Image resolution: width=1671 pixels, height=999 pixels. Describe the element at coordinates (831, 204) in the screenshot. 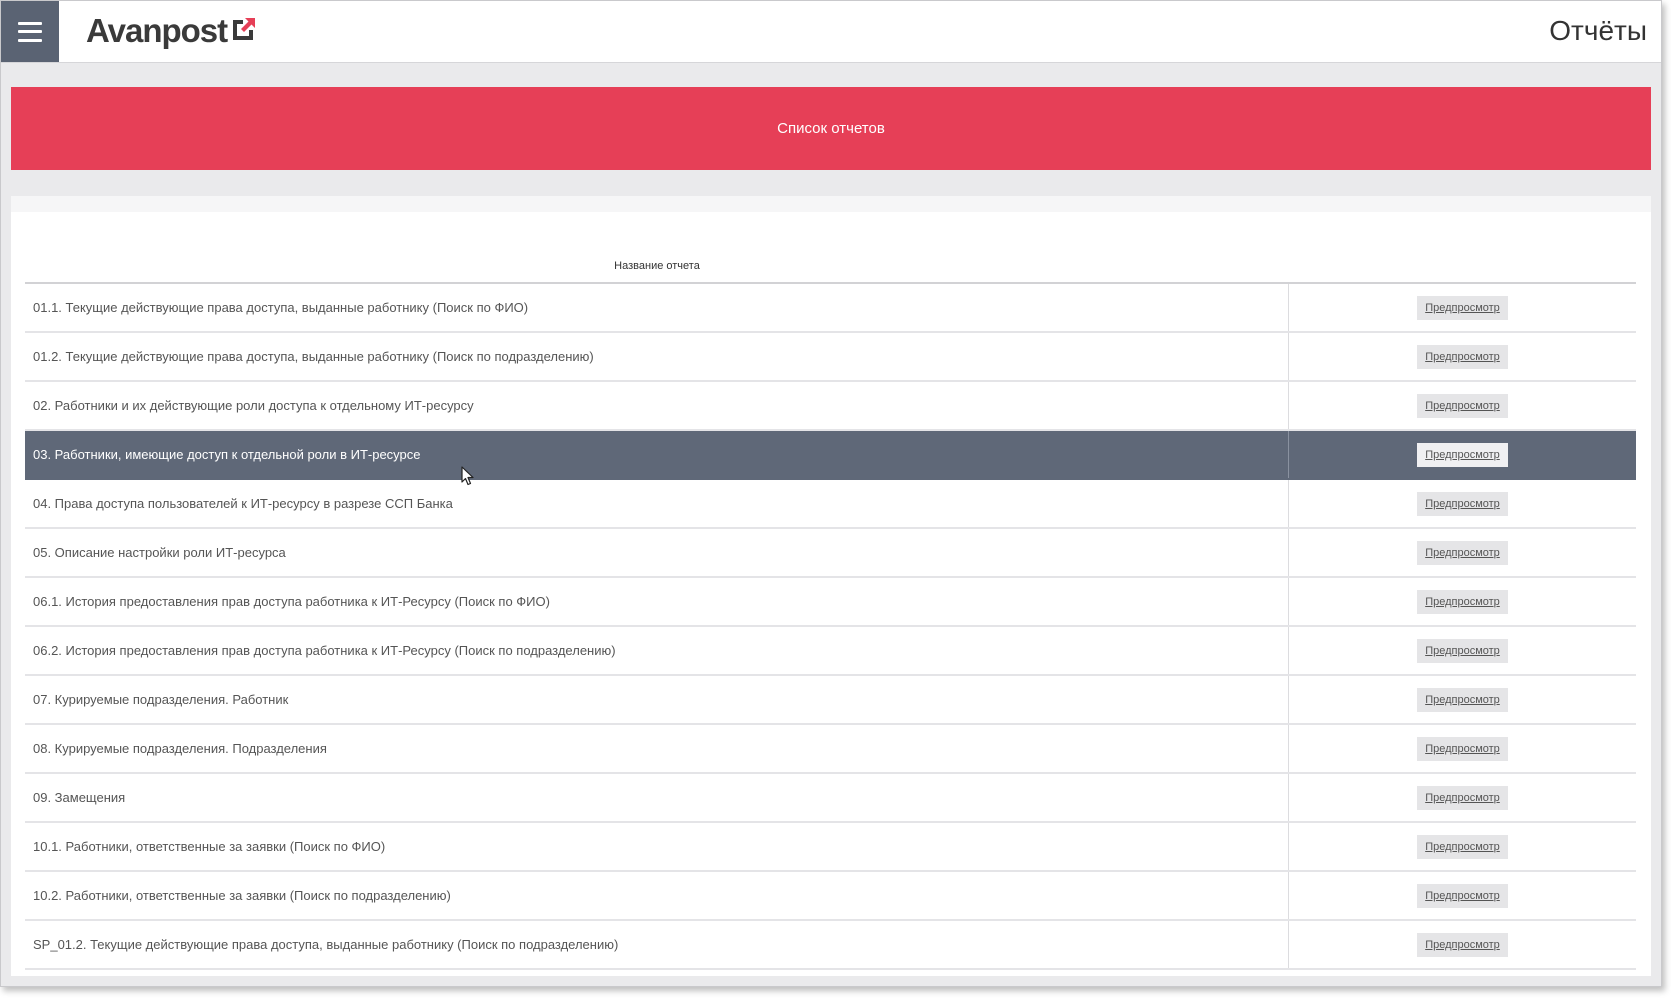

I see `panel-top-strip` at that location.